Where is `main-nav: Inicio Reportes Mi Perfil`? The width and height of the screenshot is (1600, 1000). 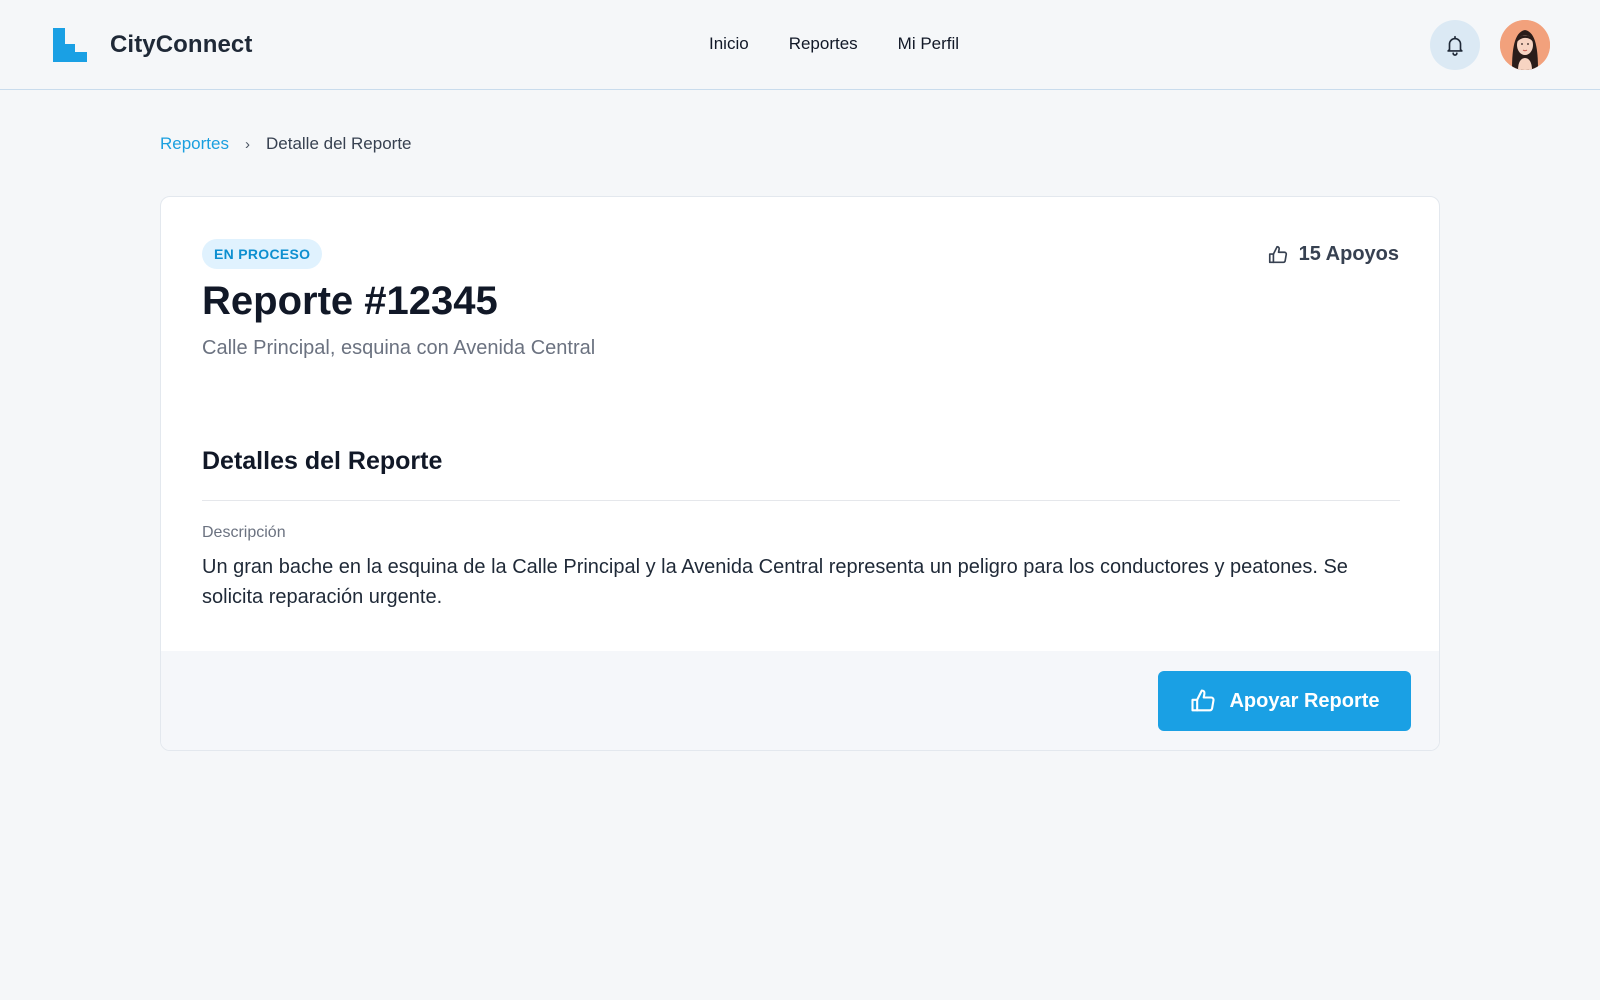
main-nav: Inicio Reportes Mi Perfil is located at coordinates (834, 44).